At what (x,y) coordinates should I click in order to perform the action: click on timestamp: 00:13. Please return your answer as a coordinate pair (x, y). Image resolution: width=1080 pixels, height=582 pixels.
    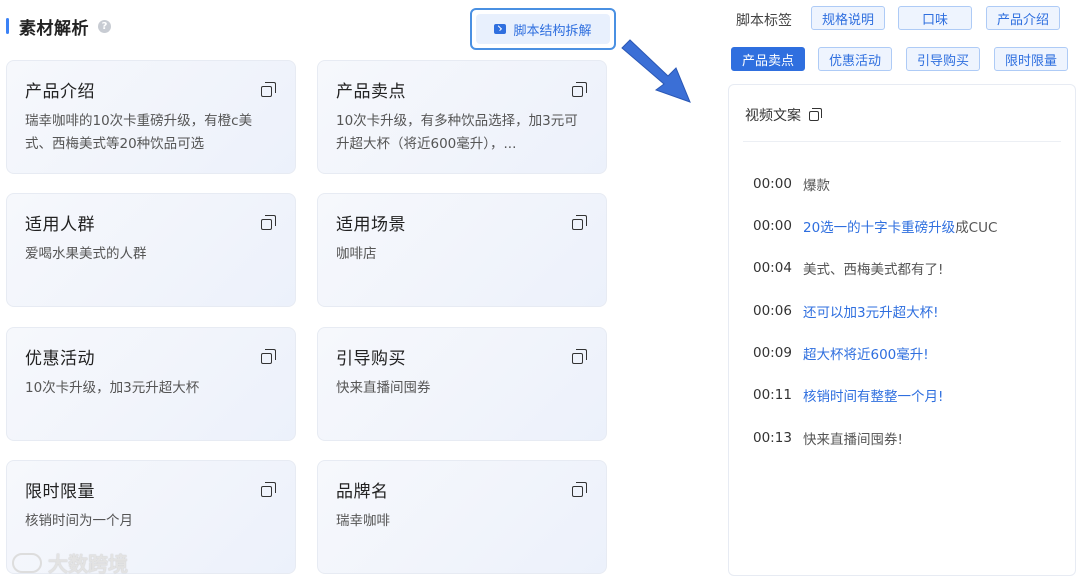
    Looking at the image, I should click on (772, 438).